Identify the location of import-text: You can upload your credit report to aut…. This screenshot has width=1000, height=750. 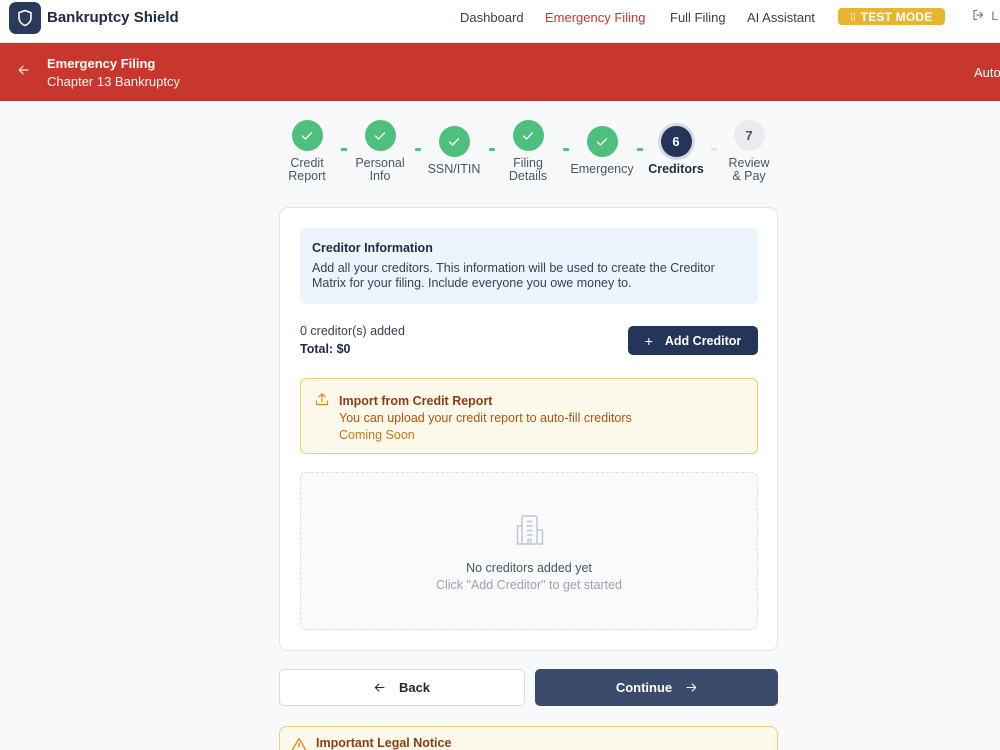
(485, 418).